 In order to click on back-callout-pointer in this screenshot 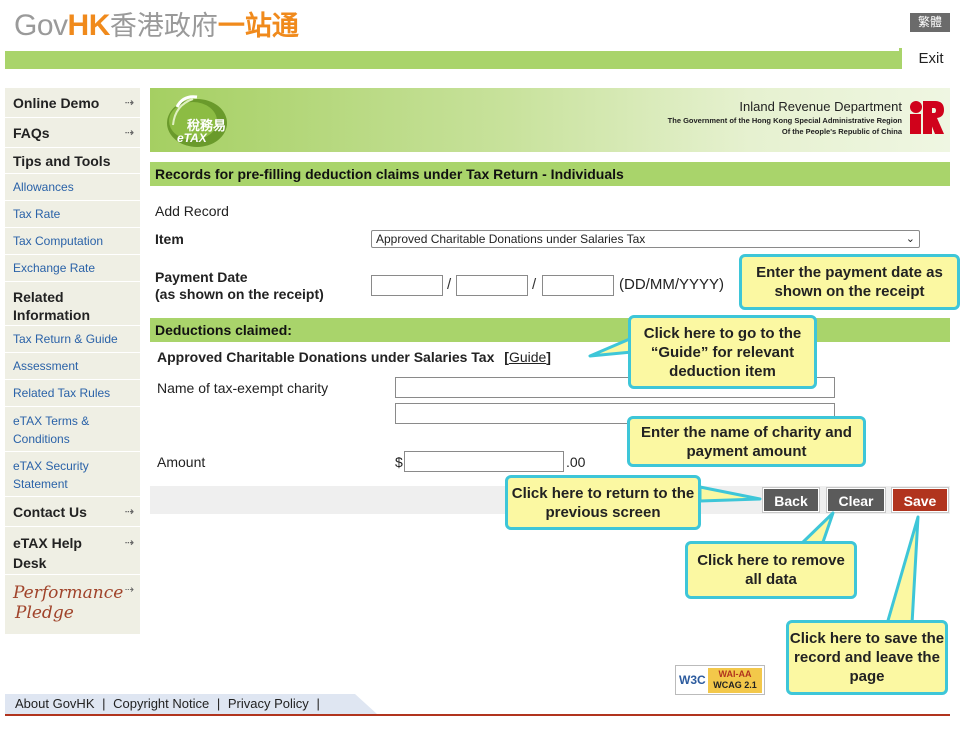, I will do `click(730, 494)`.